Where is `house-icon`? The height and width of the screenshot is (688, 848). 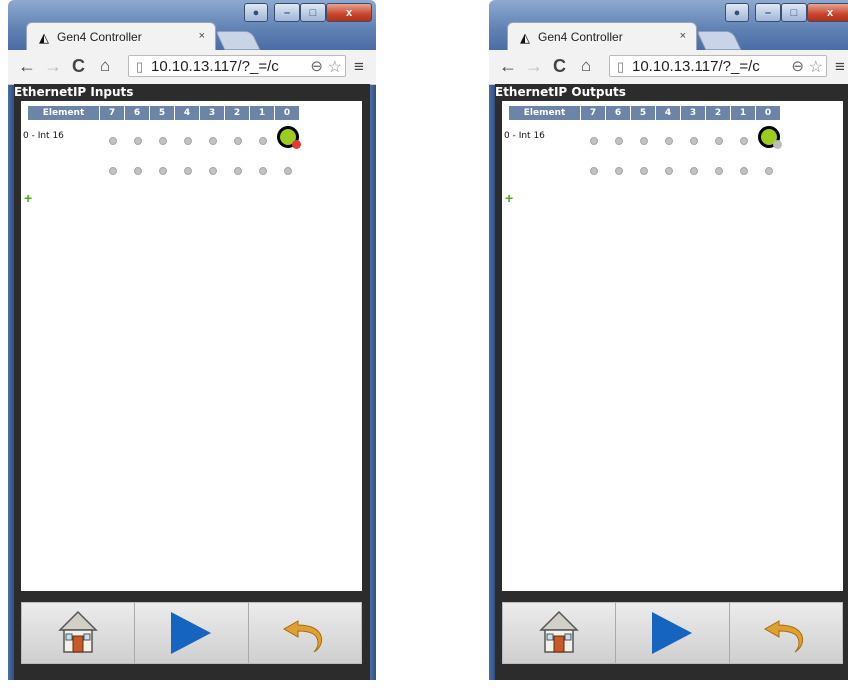 house-icon is located at coordinates (78, 631).